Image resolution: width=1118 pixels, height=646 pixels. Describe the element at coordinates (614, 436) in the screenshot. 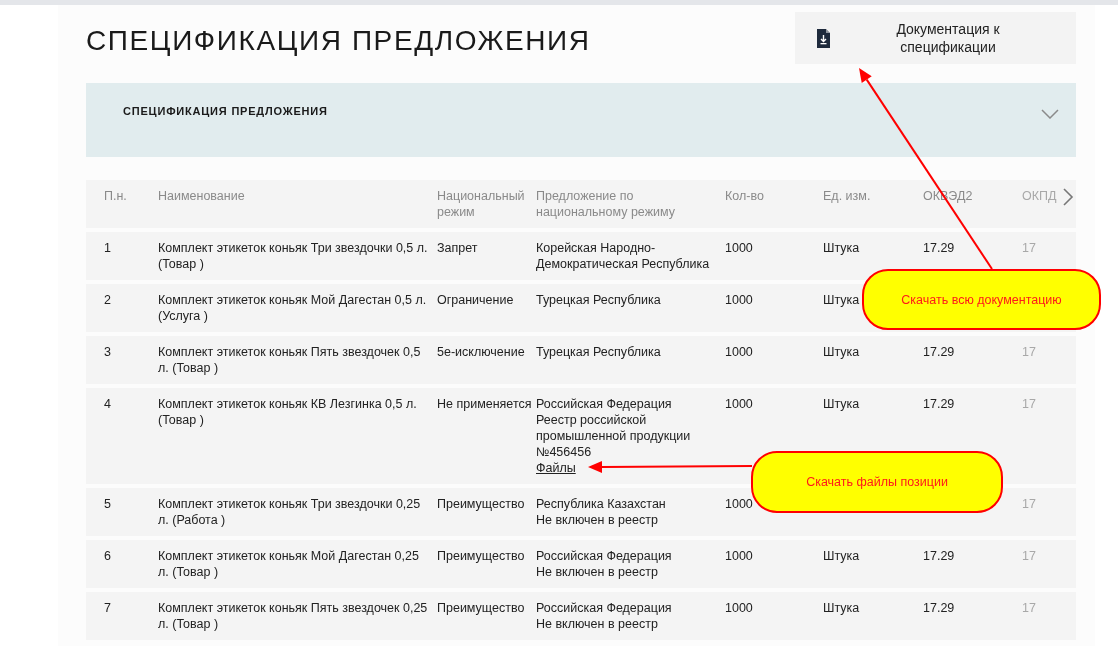

I see `table-cell-text: Реестр российской промышленной продукции №456456` at that location.